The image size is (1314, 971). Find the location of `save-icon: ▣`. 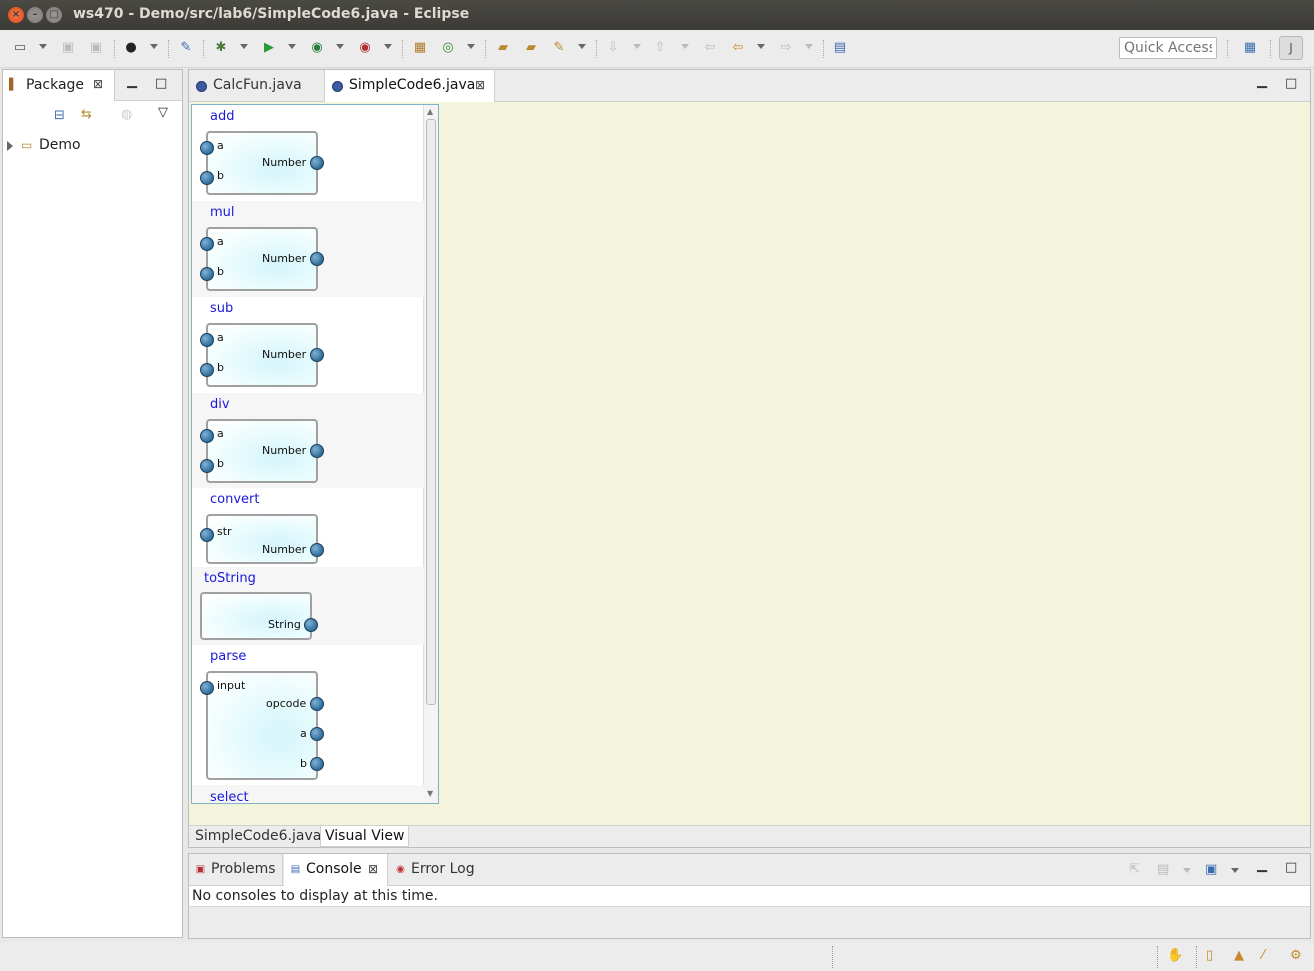

save-icon: ▣ is located at coordinates (68, 48).